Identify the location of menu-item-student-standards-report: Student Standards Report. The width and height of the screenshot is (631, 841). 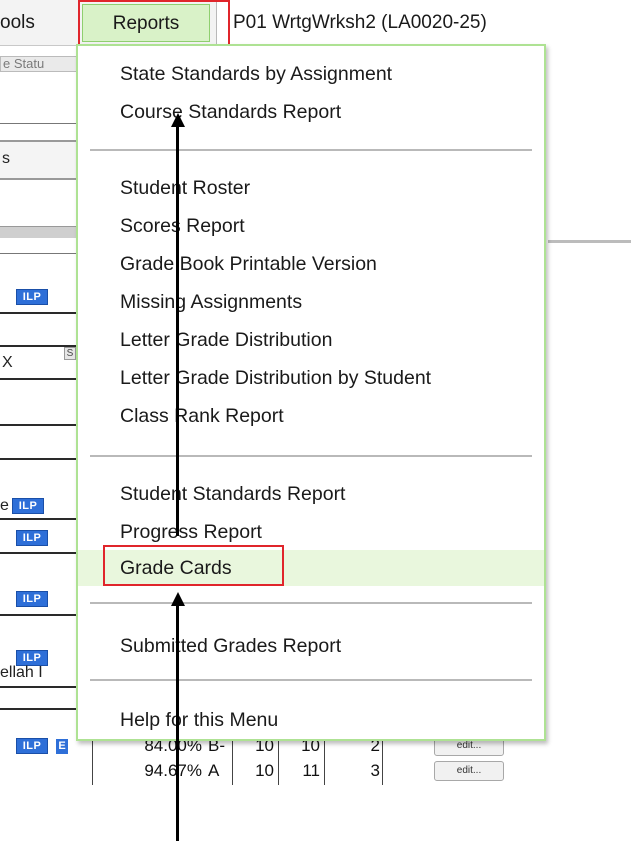
(311, 494).